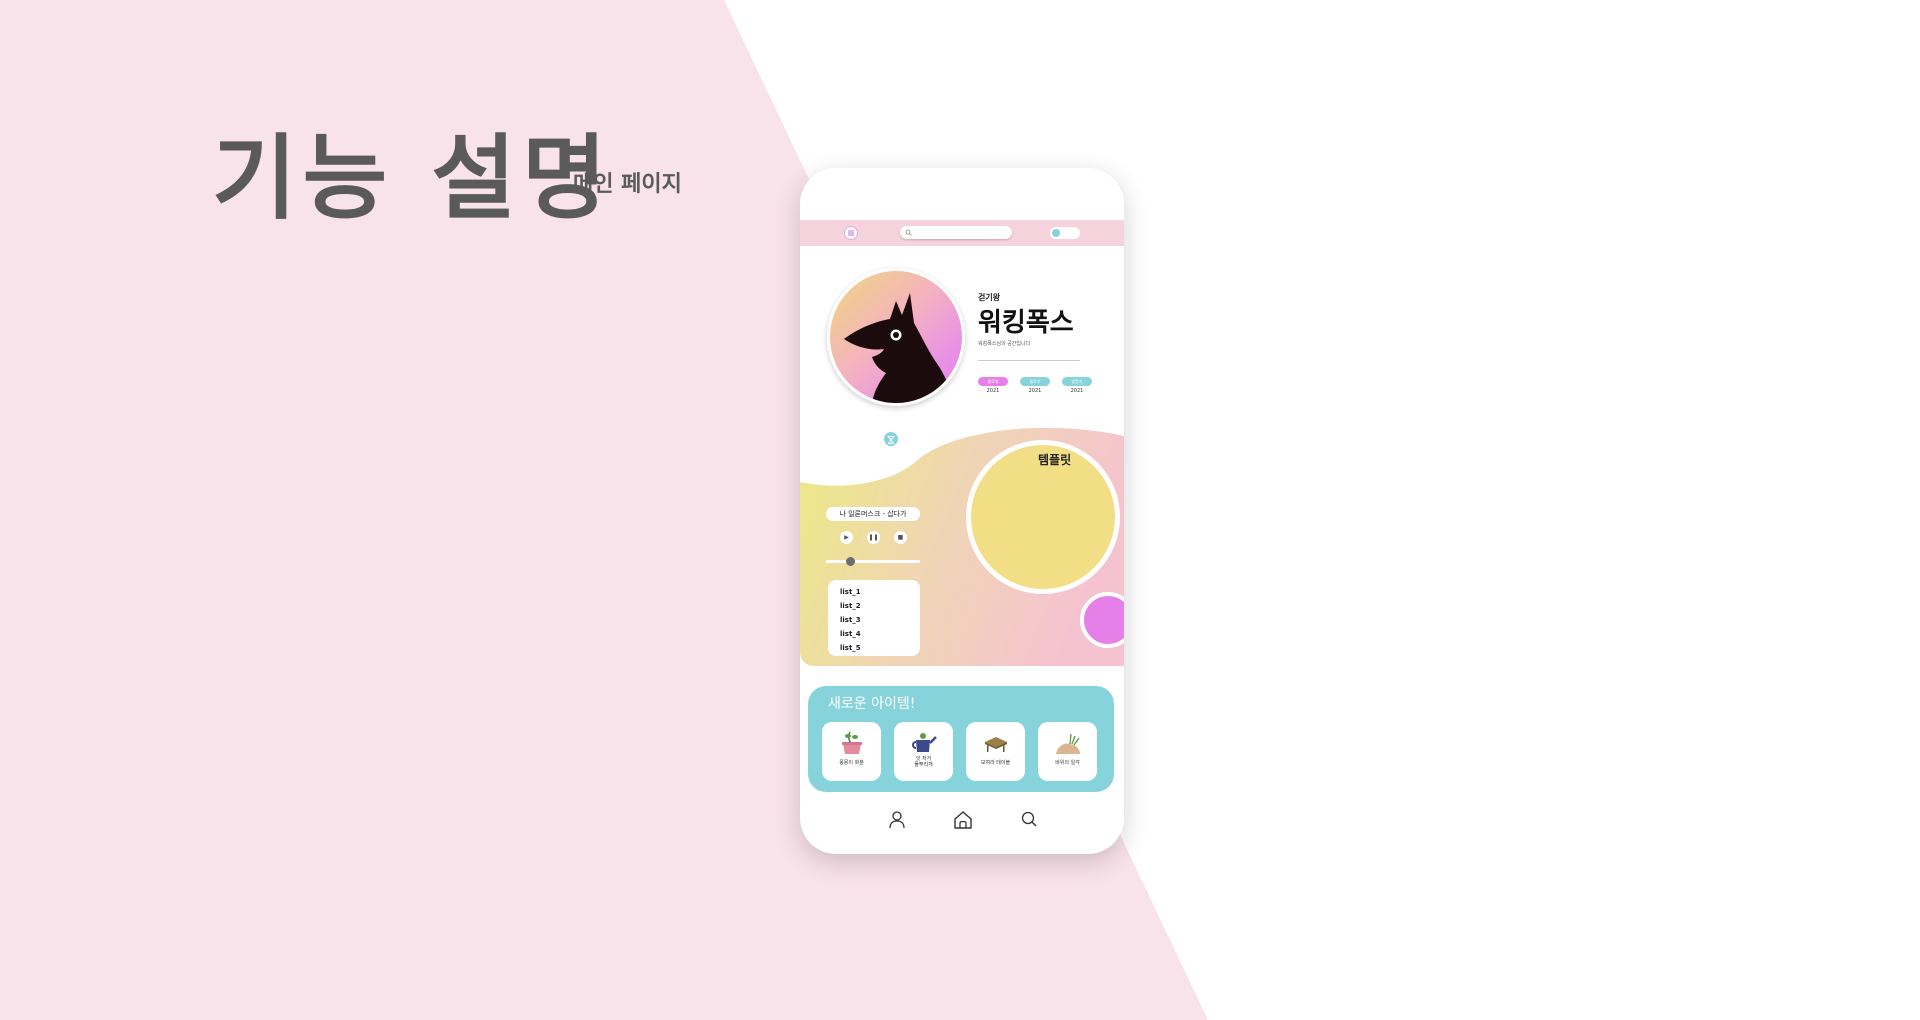  Describe the element at coordinates (963, 820) in the screenshot. I see `home-icon` at that location.